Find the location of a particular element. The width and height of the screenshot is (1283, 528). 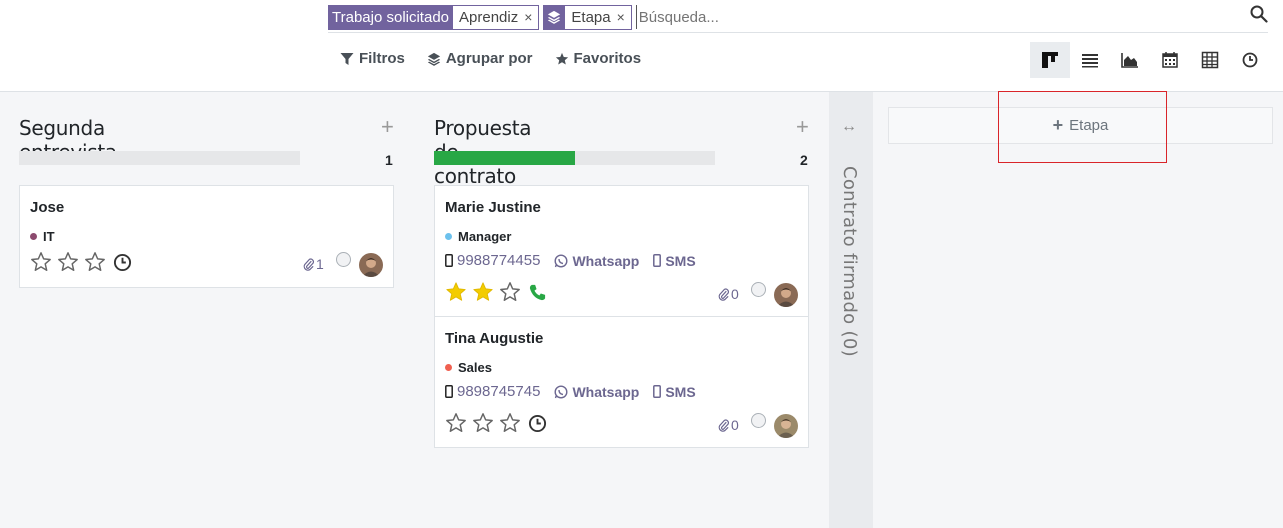

filter-icon is located at coordinates (347, 58).